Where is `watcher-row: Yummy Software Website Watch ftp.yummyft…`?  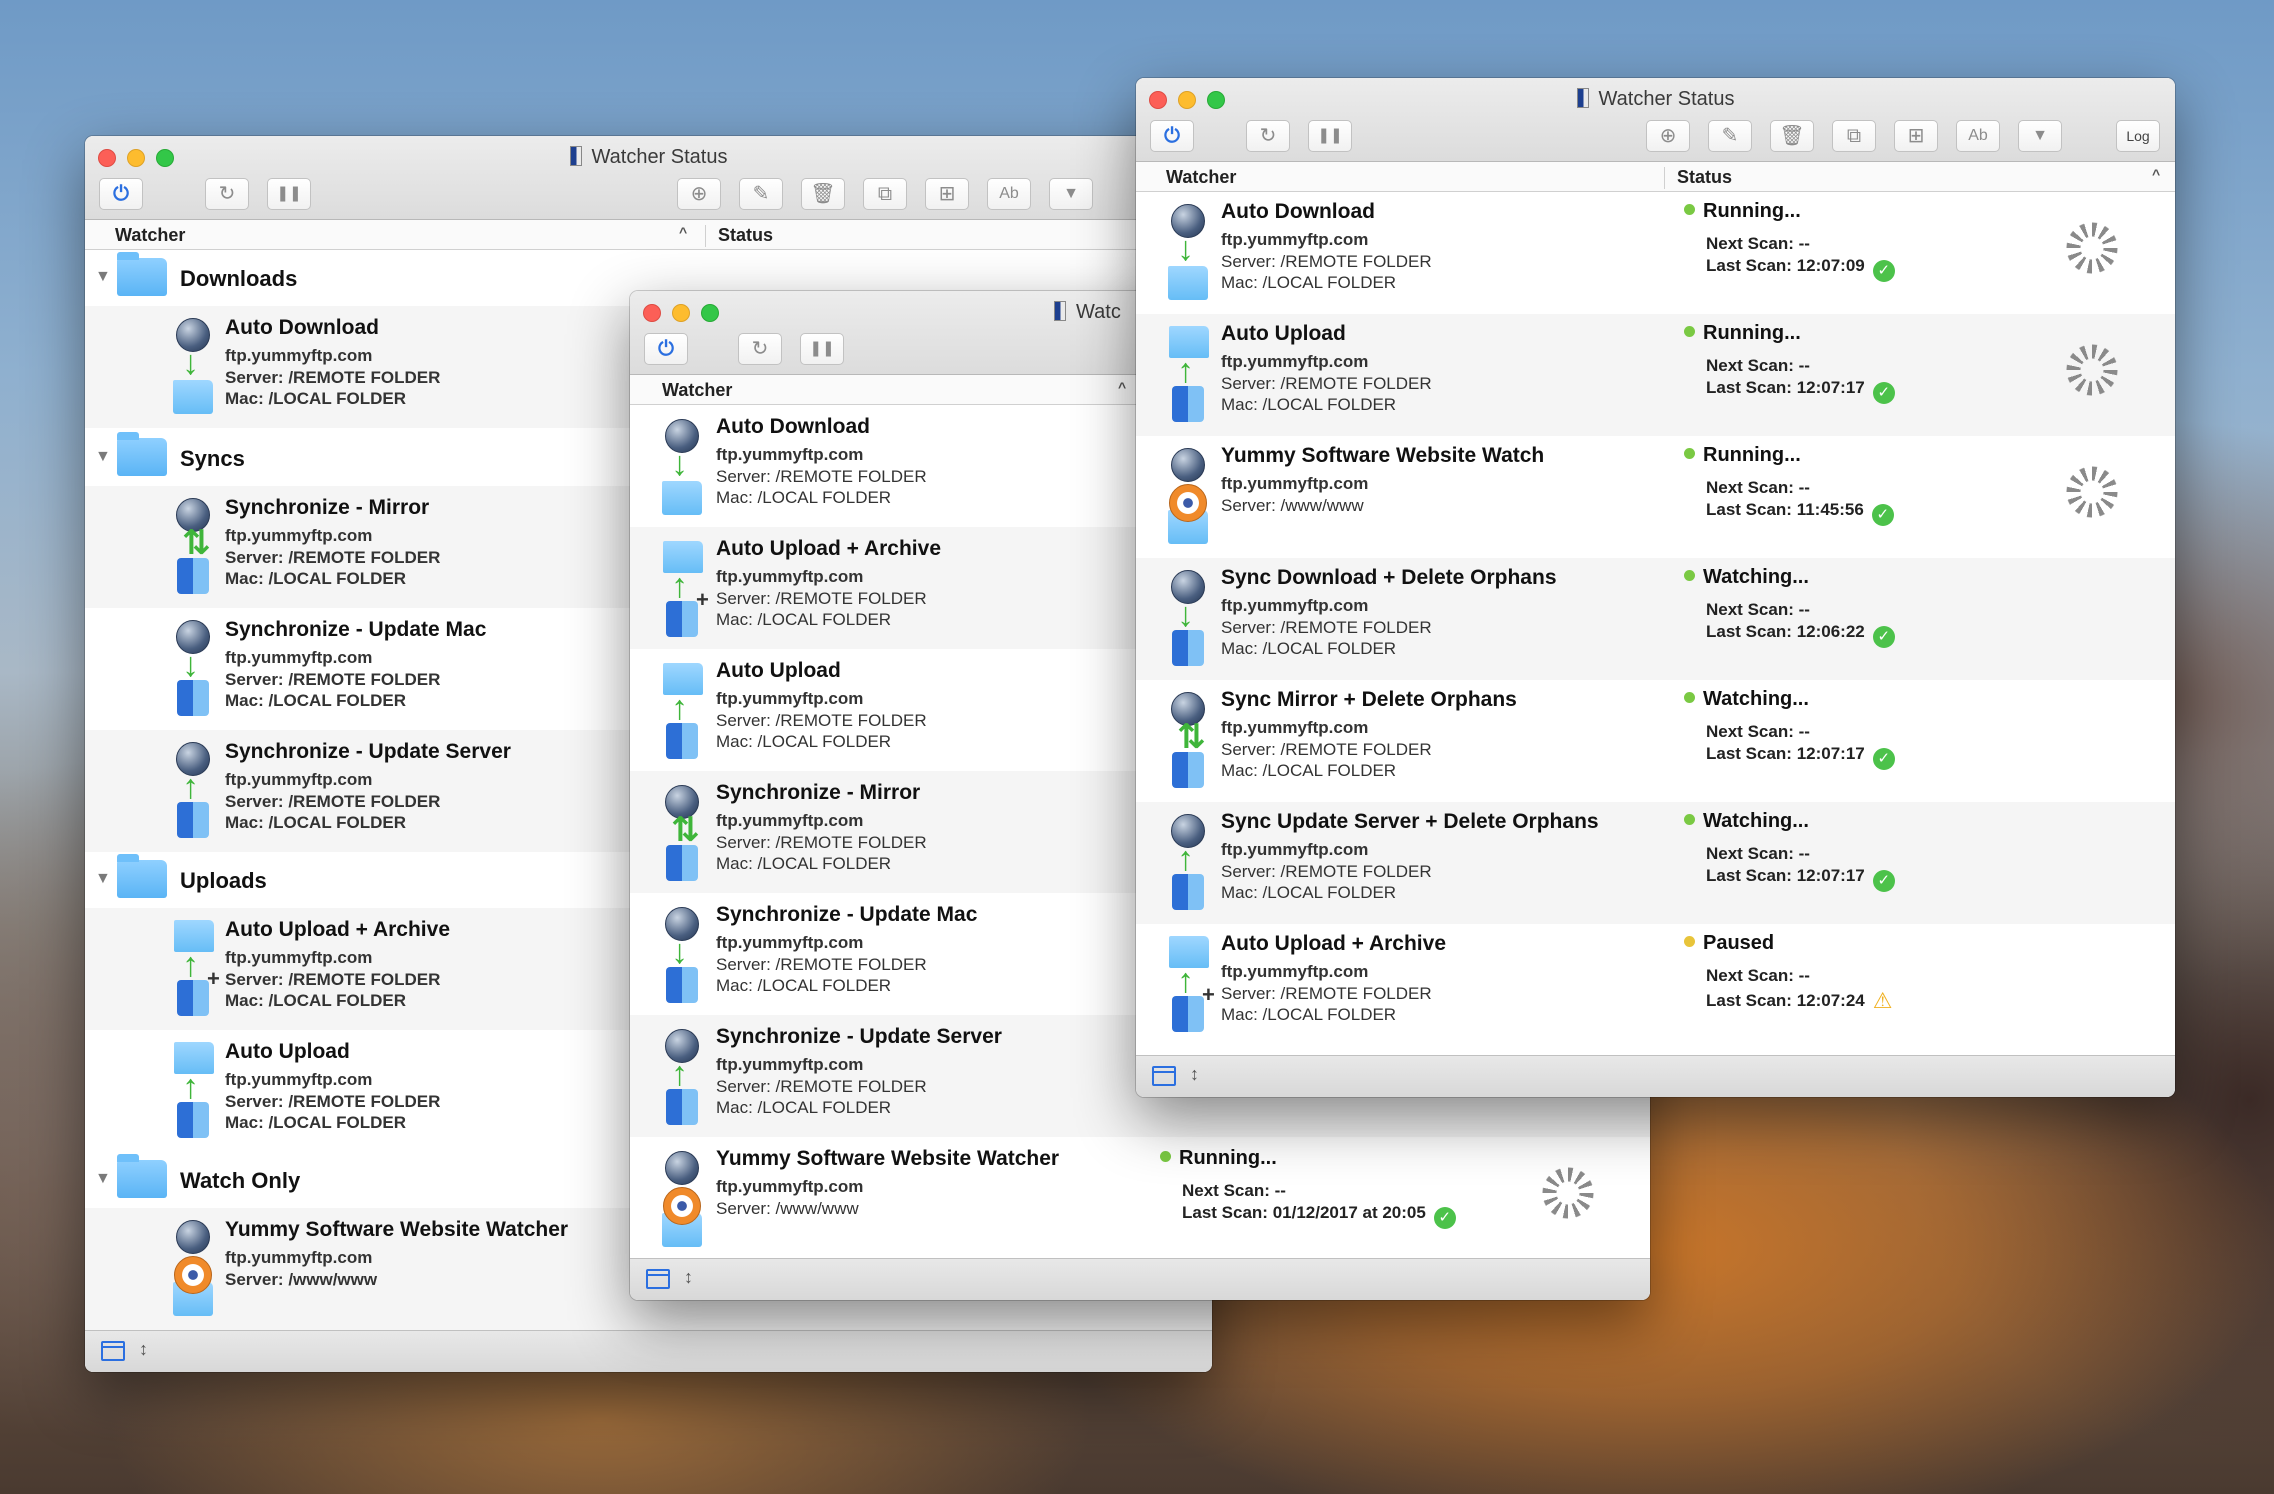
watcher-row: Yummy Software Website Watch ftp.yummyft… is located at coordinates (1655, 497).